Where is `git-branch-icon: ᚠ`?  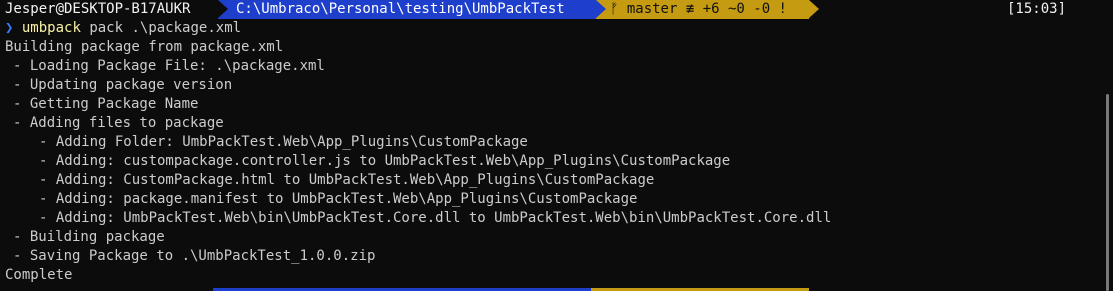
git-branch-icon: ᚠ is located at coordinates (614, 9).